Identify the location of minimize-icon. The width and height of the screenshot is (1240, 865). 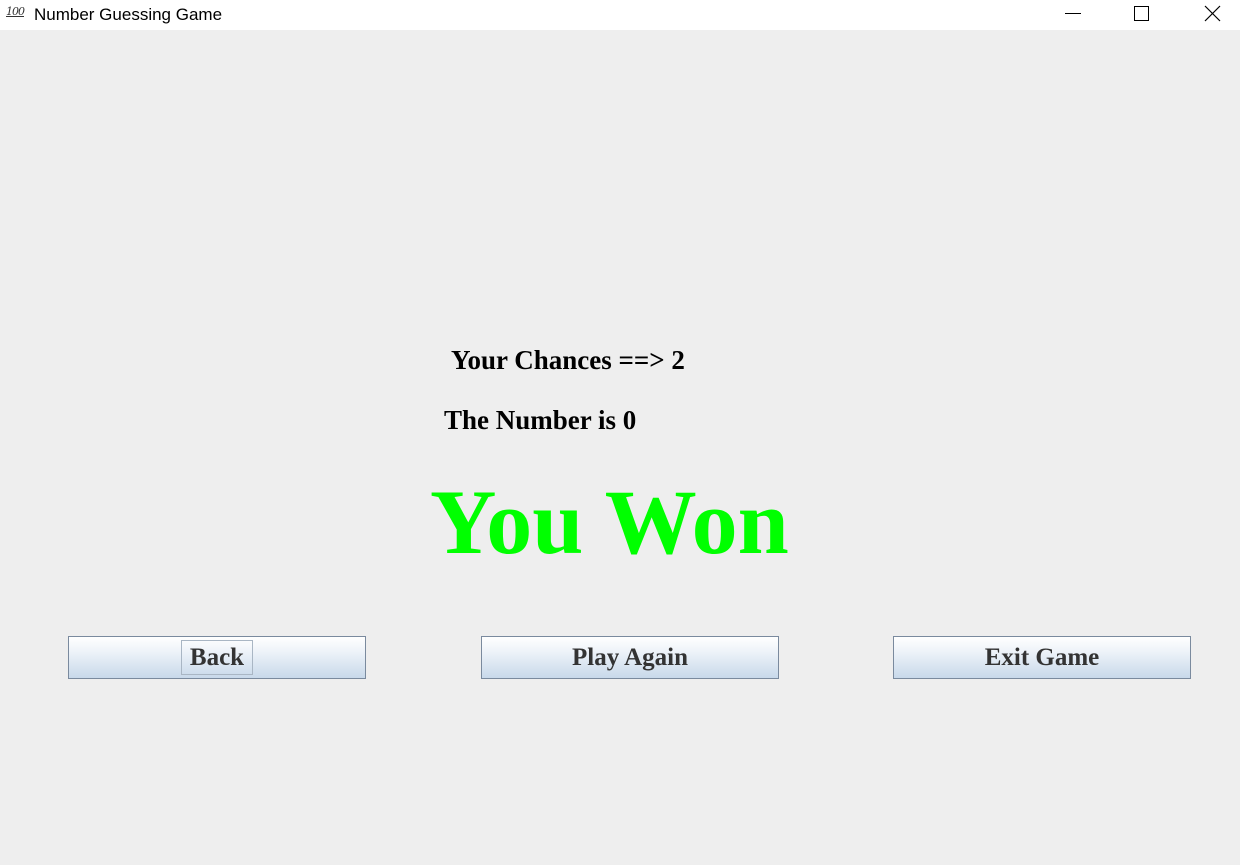
(1073, 13).